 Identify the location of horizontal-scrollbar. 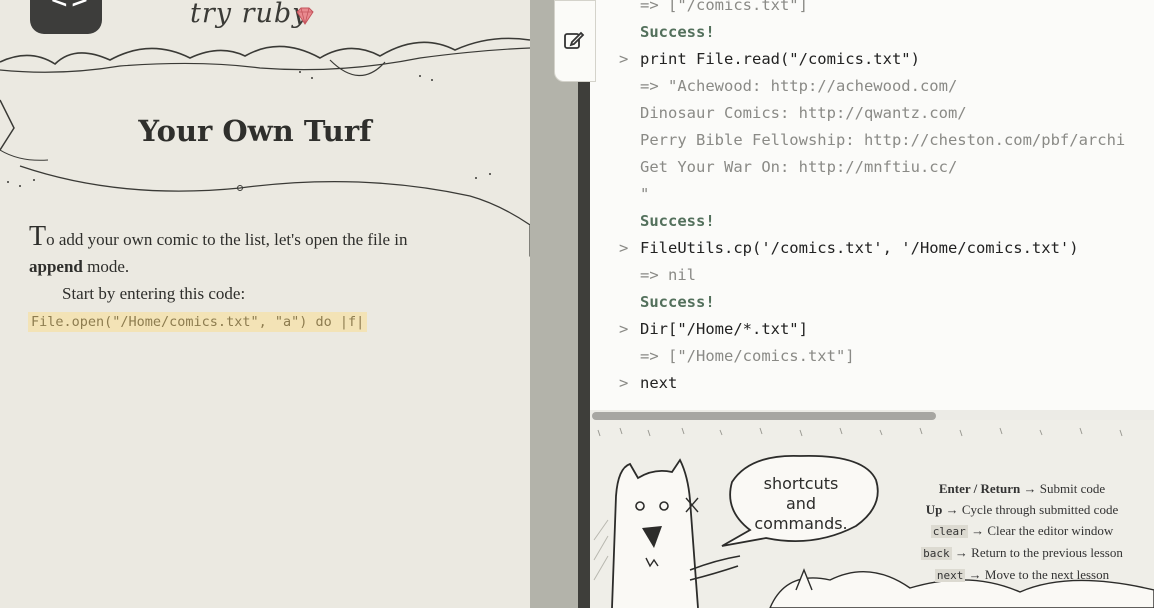
(872, 415).